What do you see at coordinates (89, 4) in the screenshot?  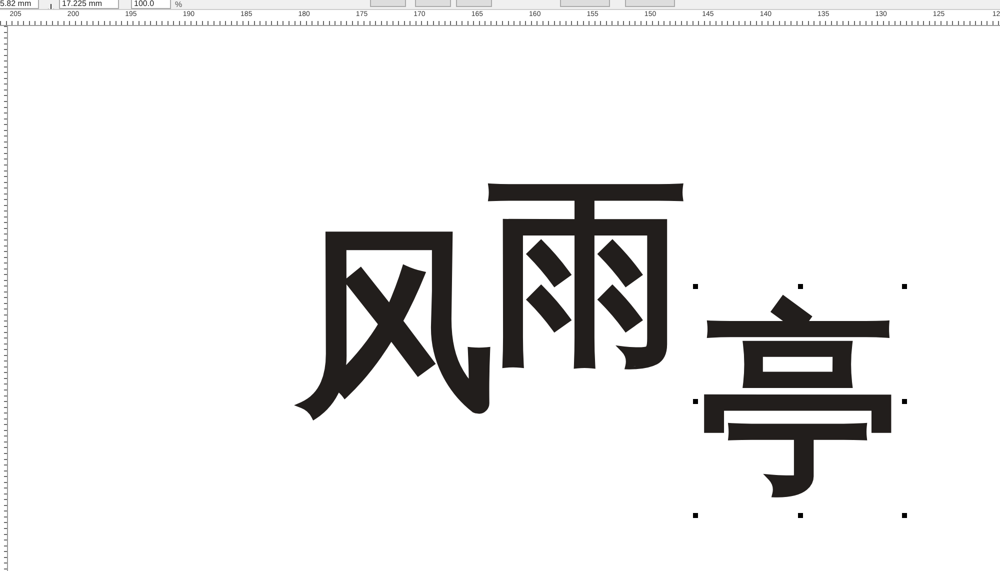 I see `height-field: 17.225 mm` at bounding box center [89, 4].